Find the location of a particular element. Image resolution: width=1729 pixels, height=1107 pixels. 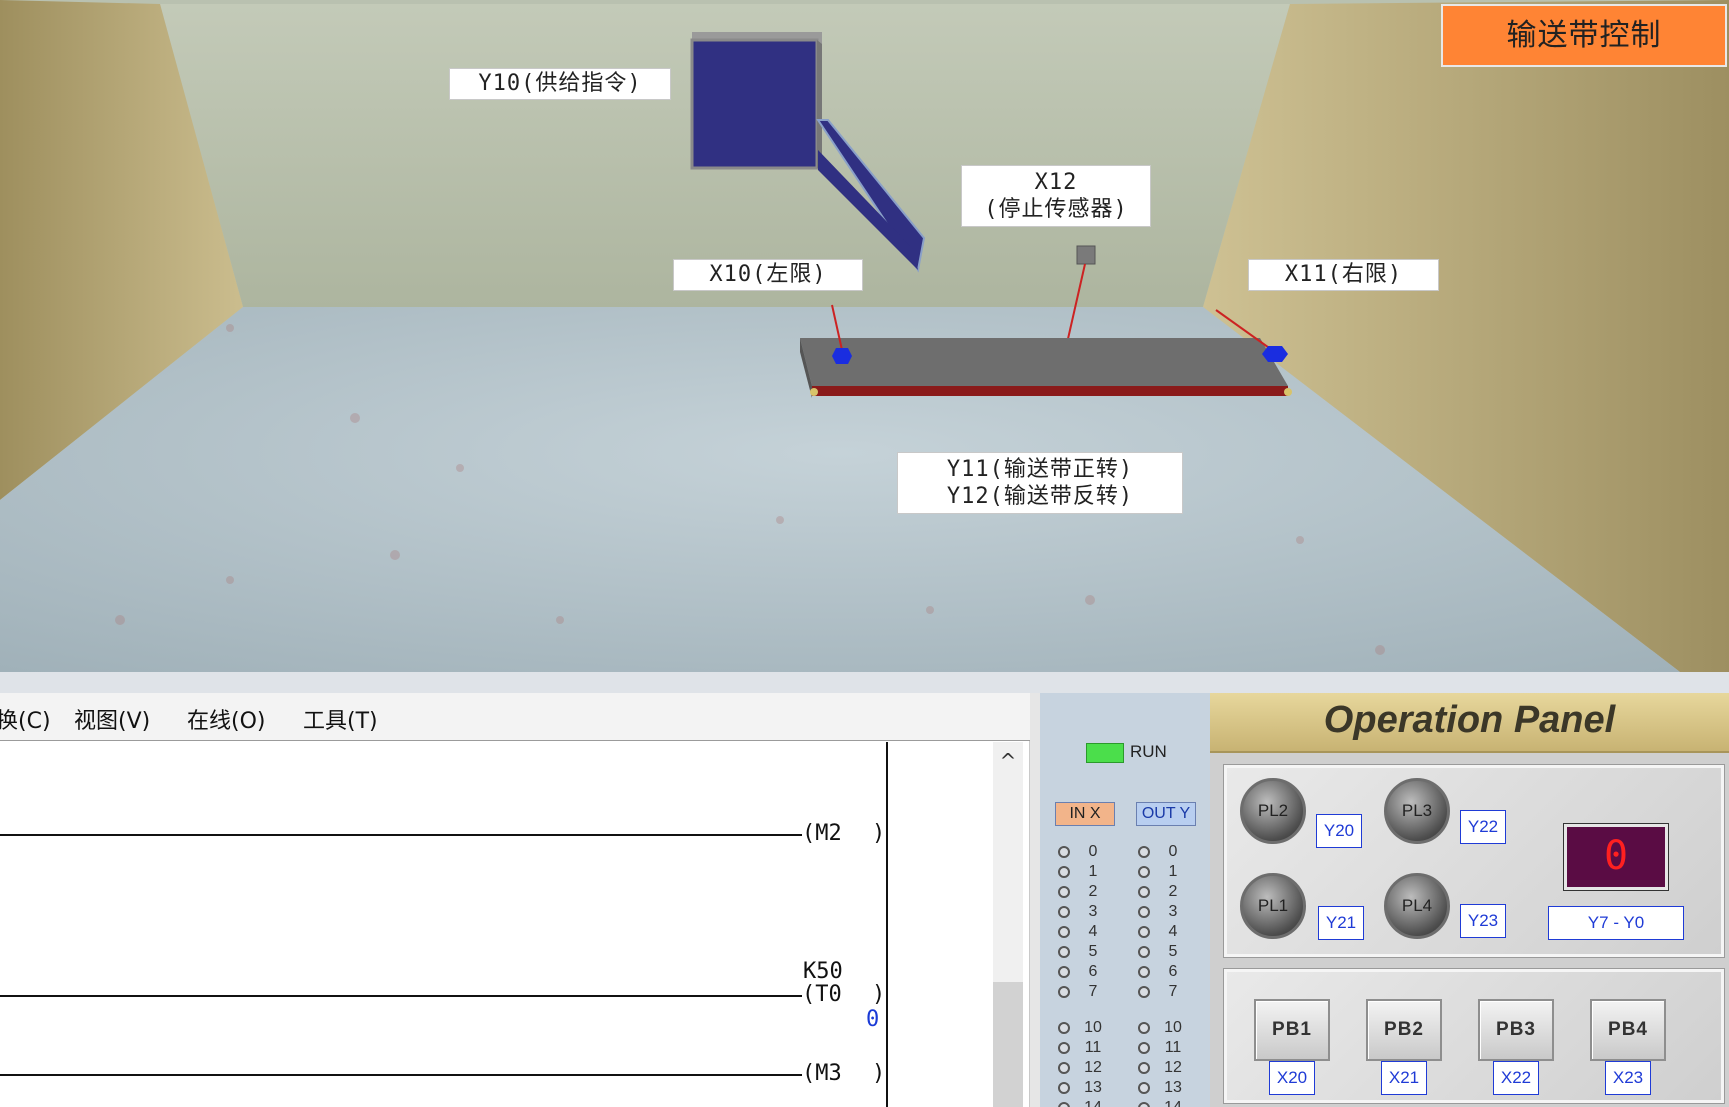

push-button-pb2: PB2 is located at coordinates (1404, 1030).